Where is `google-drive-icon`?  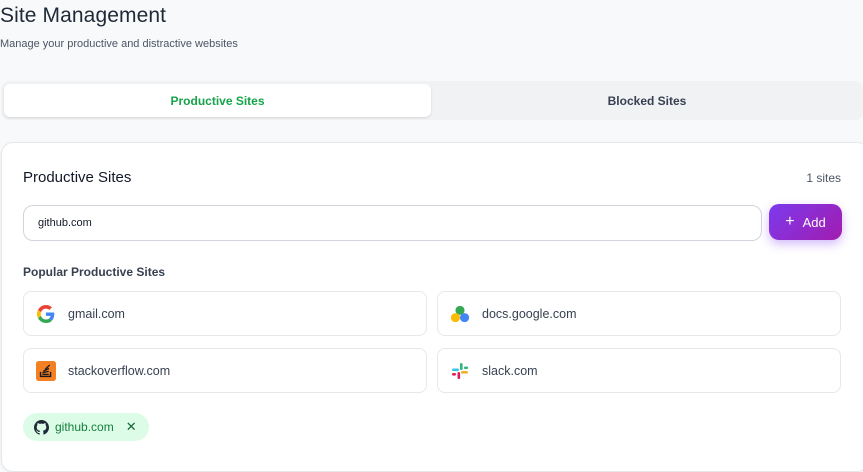
google-drive-icon is located at coordinates (460, 314).